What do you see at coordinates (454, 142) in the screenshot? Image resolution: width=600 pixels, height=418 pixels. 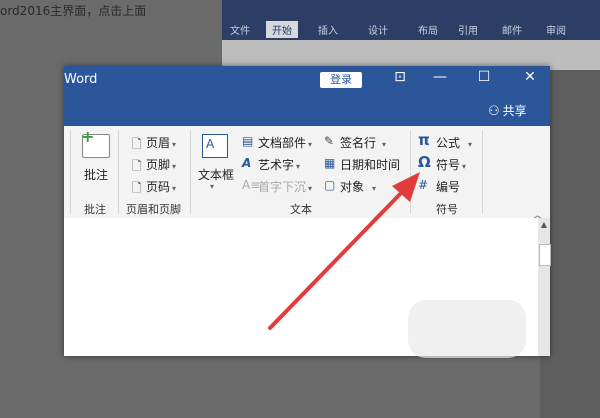 I see `equation-button: 公式 ▾` at bounding box center [454, 142].